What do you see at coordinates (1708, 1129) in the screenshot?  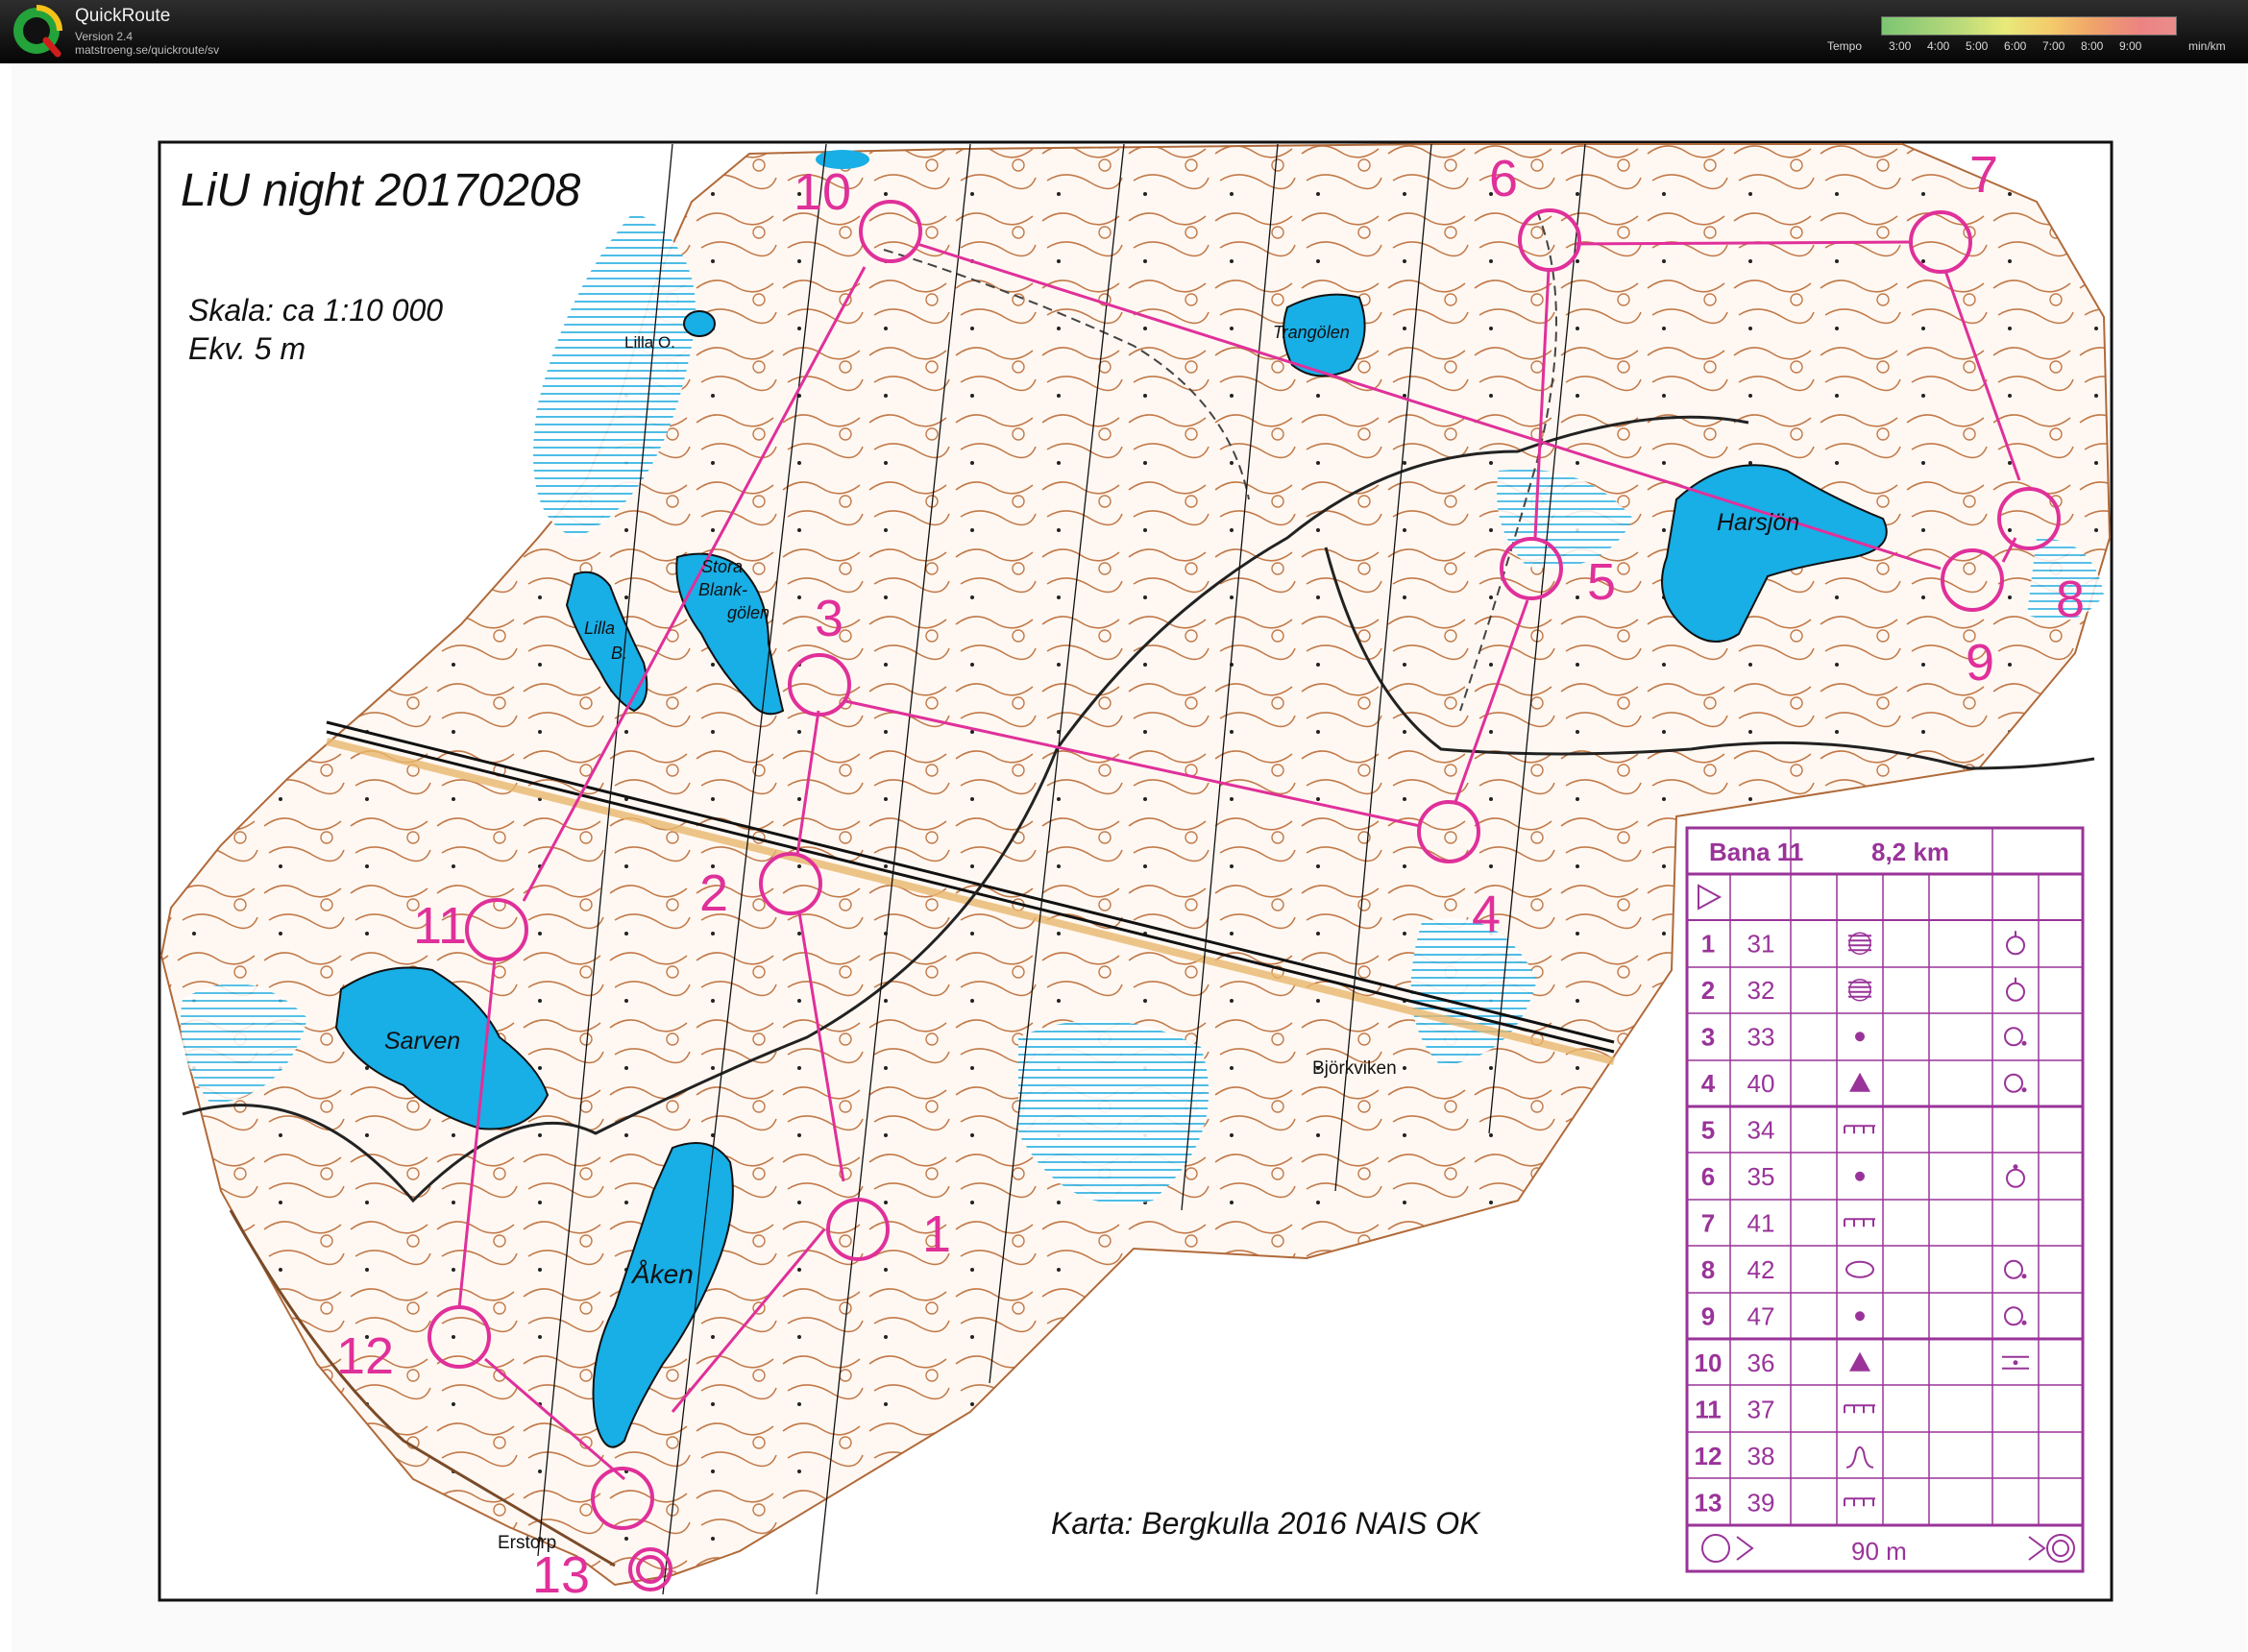 I see `control-number: 5` at bounding box center [1708, 1129].